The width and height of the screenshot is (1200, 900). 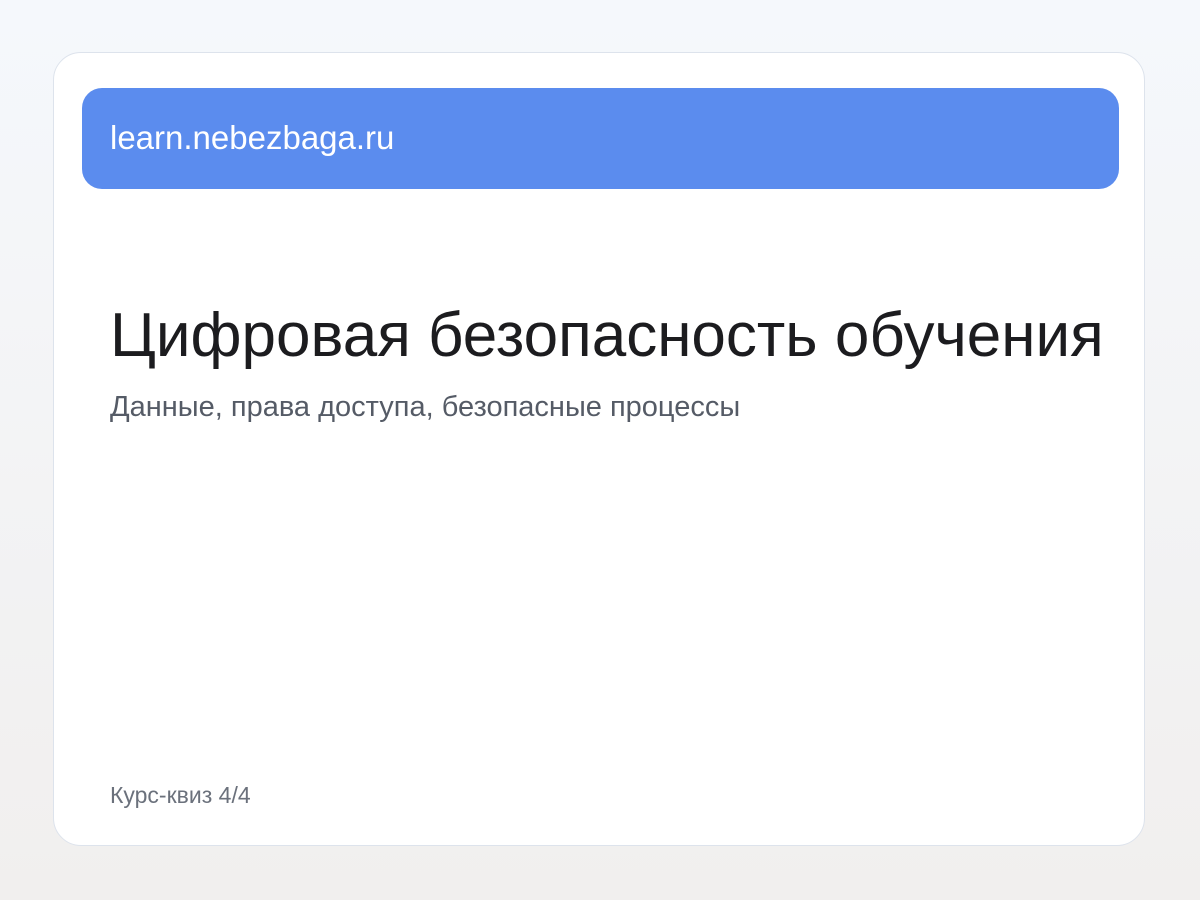 What do you see at coordinates (252, 137) in the screenshot?
I see `address-bar-url: learn.nebezbaga.ru` at bounding box center [252, 137].